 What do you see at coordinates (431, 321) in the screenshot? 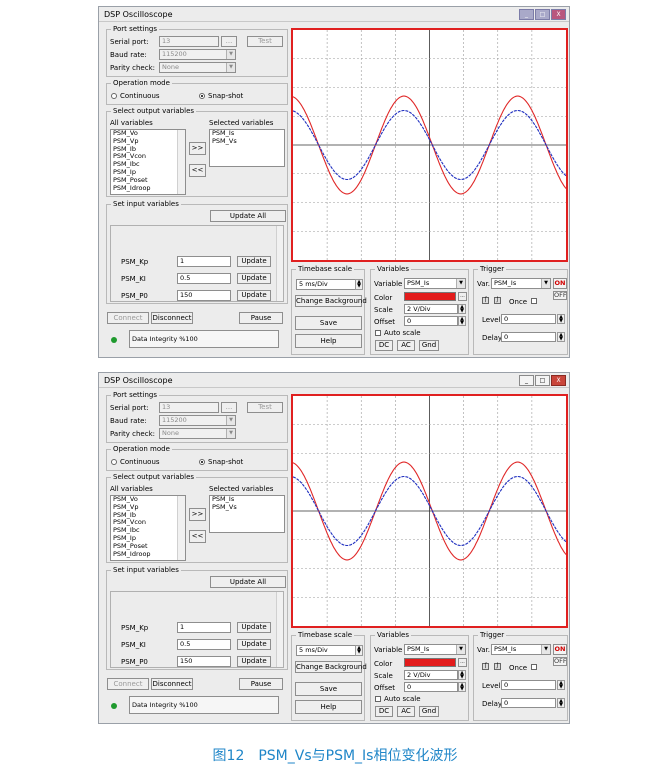
I see `offset-field: 0` at bounding box center [431, 321].